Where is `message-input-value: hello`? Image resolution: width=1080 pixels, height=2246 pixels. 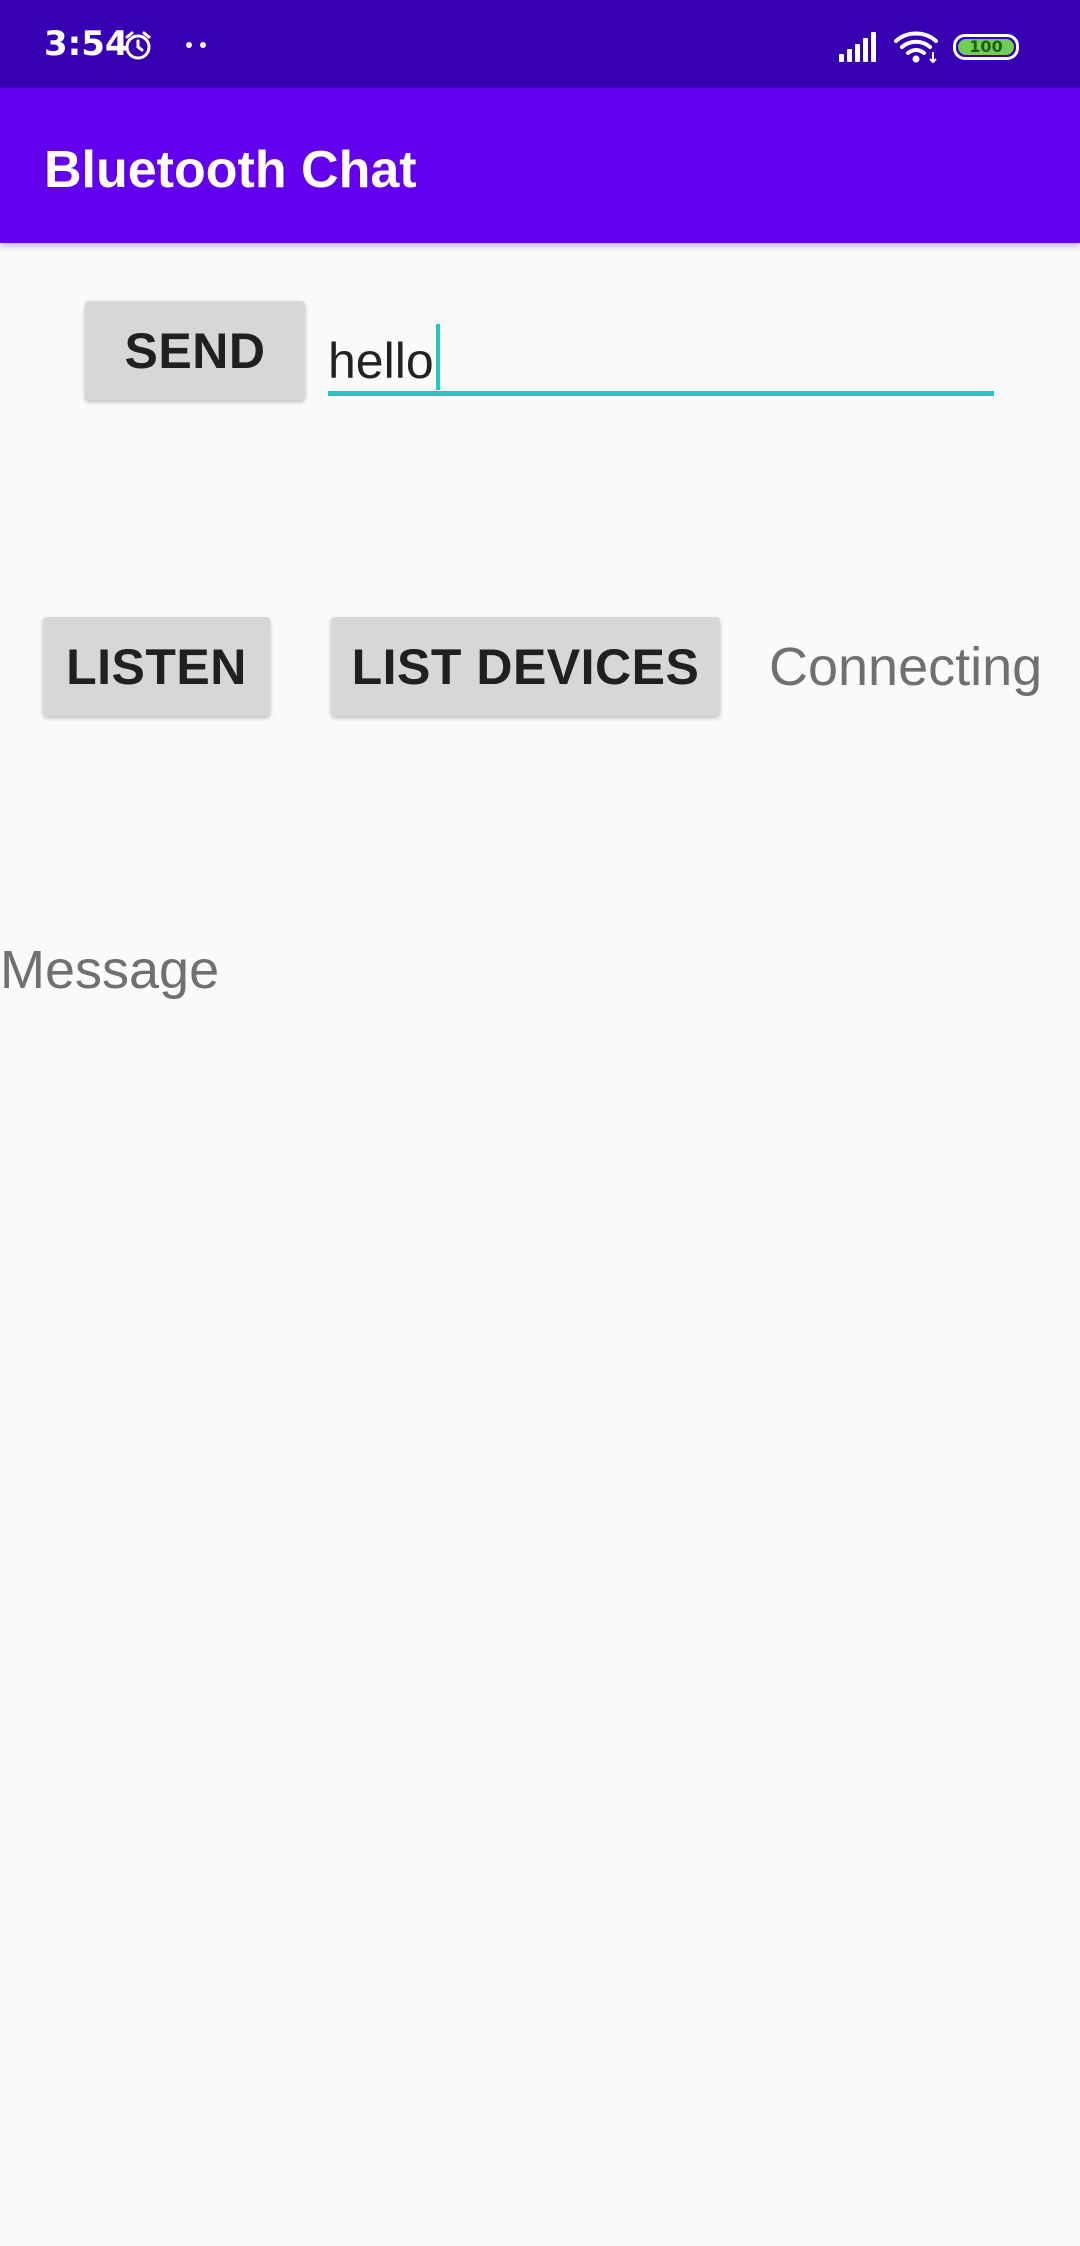
message-input-value: hello is located at coordinates (381, 361).